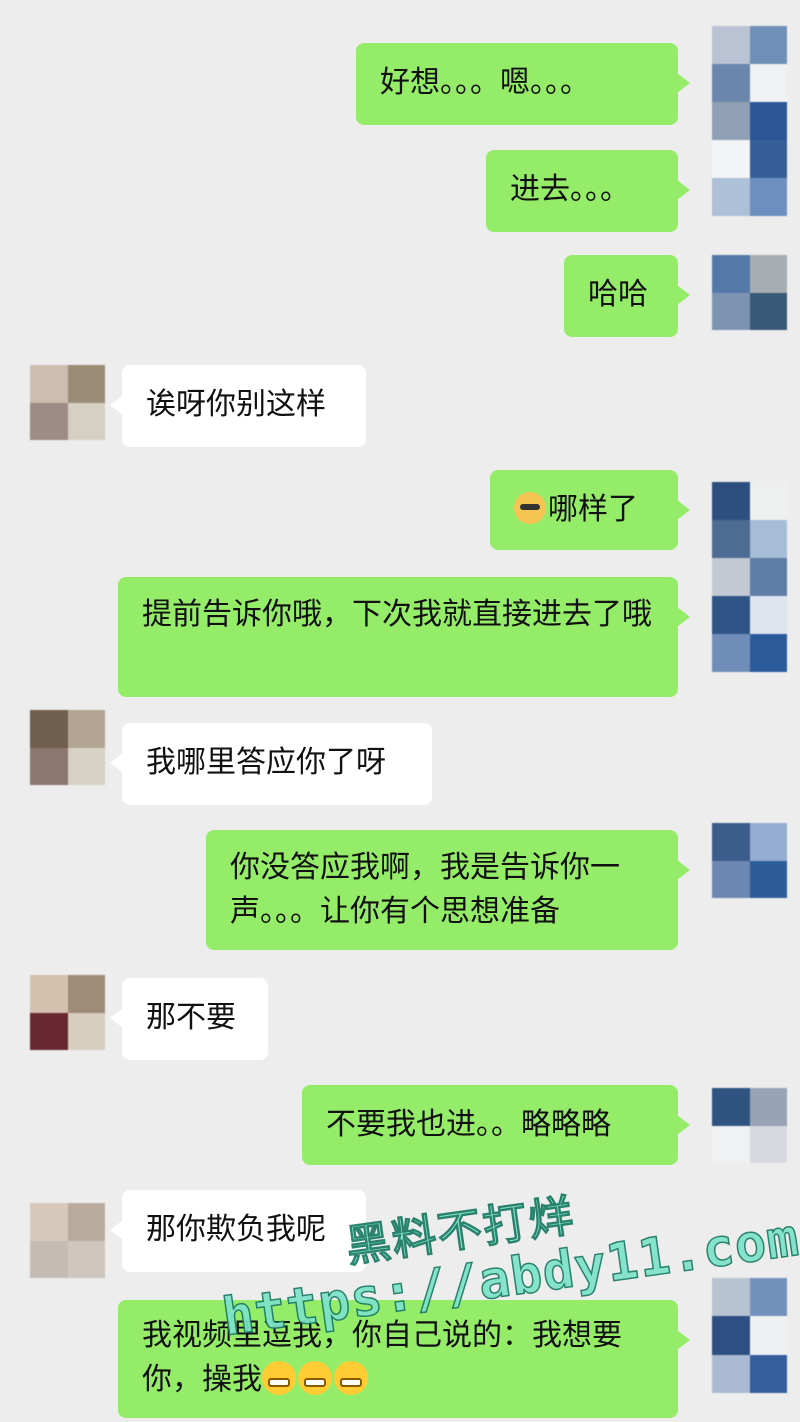 Image resolution: width=800 pixels, height=1422 pixels. I want to click on message-bubble-me: 好想。。。嗯。。。, so click(523, 84).